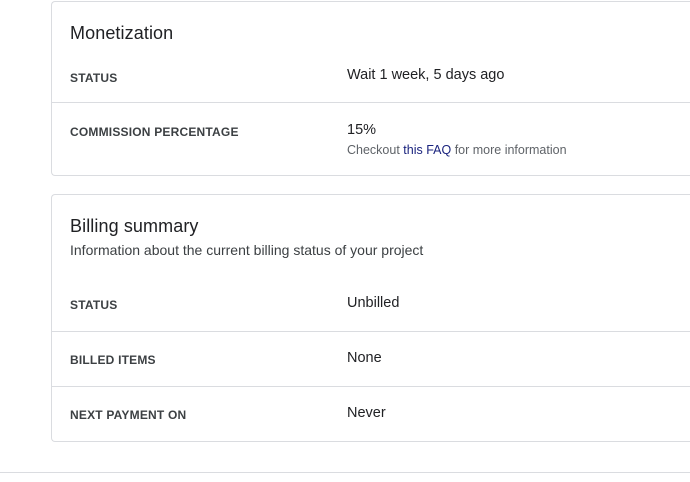  I want to click on status-label: STATUS, so click(94, 78).